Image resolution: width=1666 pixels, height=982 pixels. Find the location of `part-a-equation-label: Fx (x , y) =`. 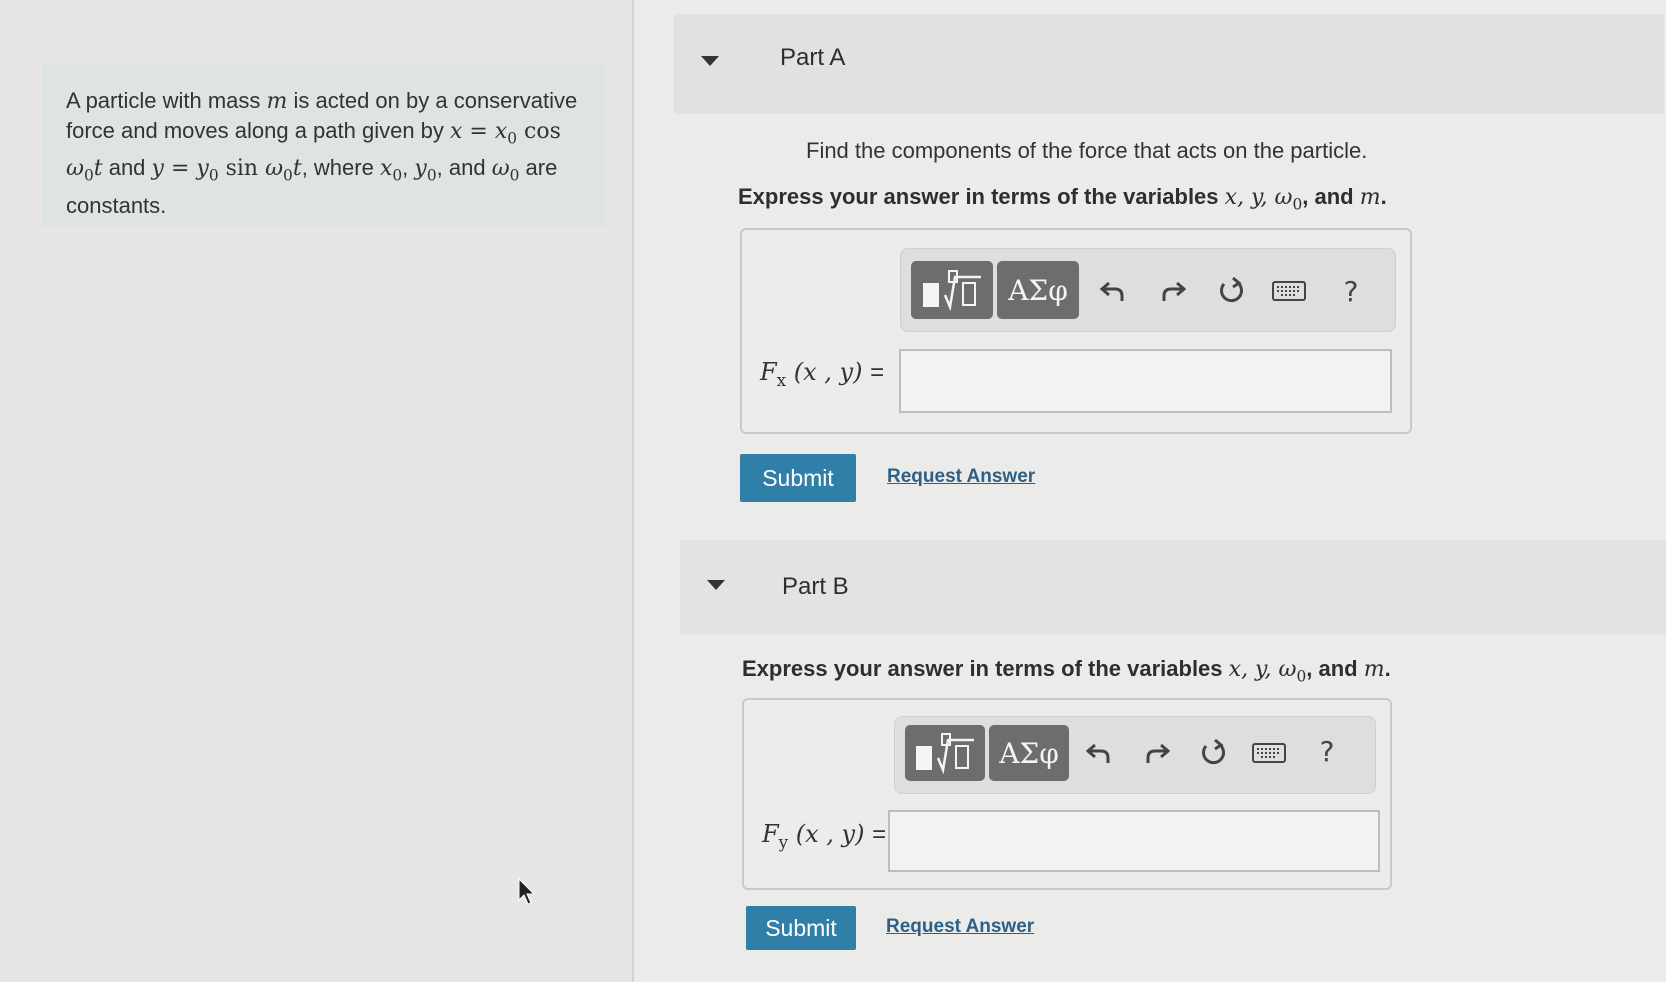

part-a-equation-label: Fx (x , y) = is located at coordinates (822, 374).